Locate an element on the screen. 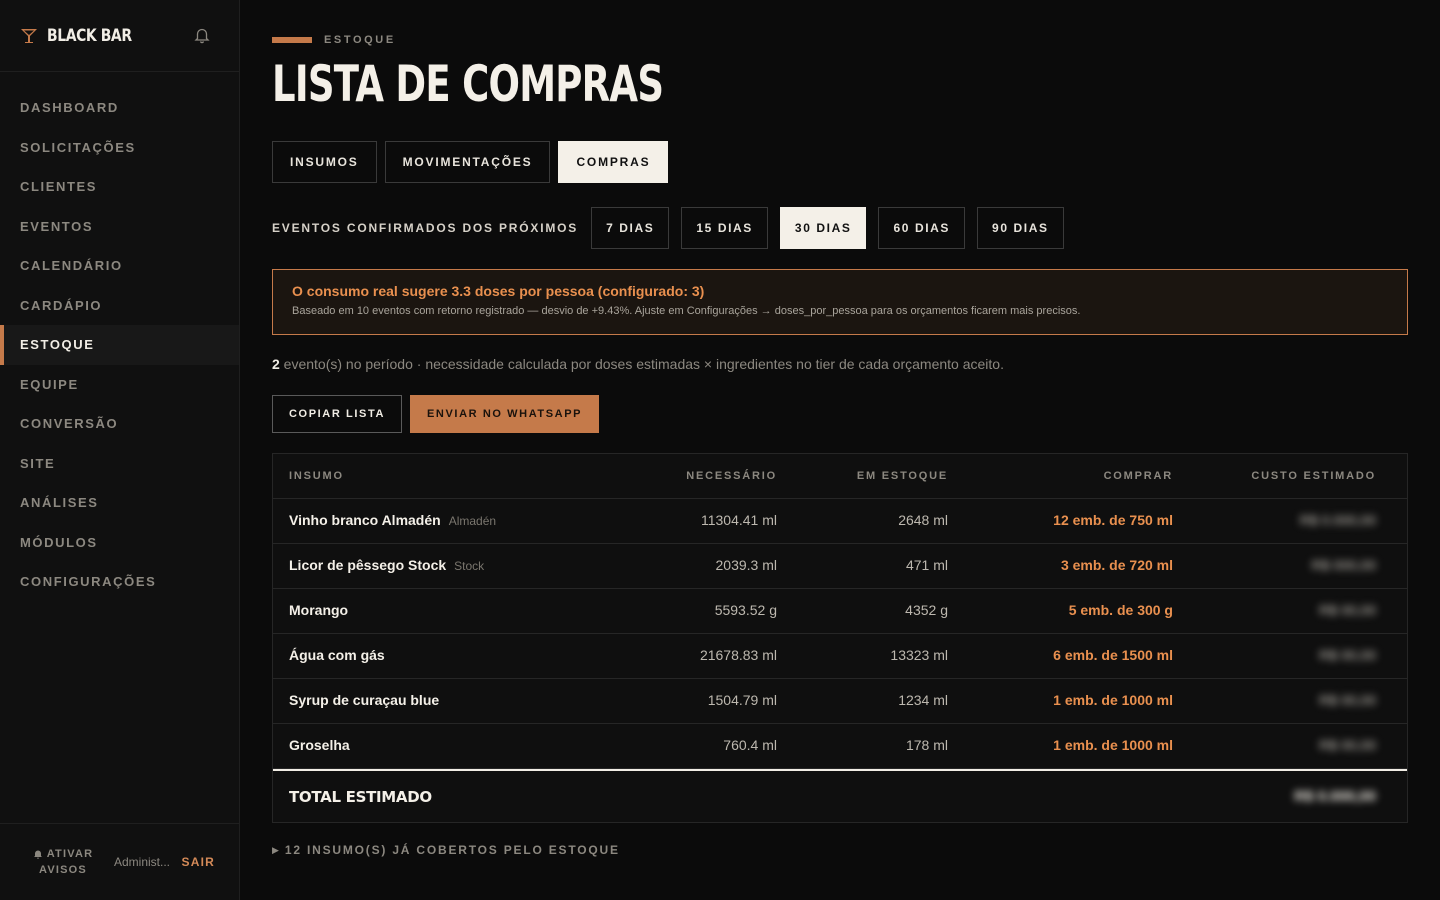  cell-comprar: 12 emb. de 750 ml is located at coordinates (1060, 521).